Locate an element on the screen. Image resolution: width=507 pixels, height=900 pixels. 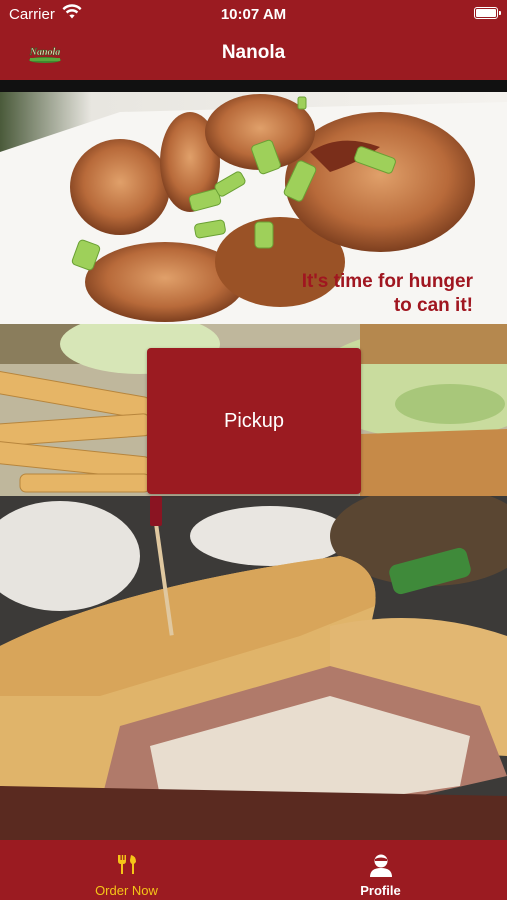
tab-order-now-label: Order Now is located at coordinates (126, 890).